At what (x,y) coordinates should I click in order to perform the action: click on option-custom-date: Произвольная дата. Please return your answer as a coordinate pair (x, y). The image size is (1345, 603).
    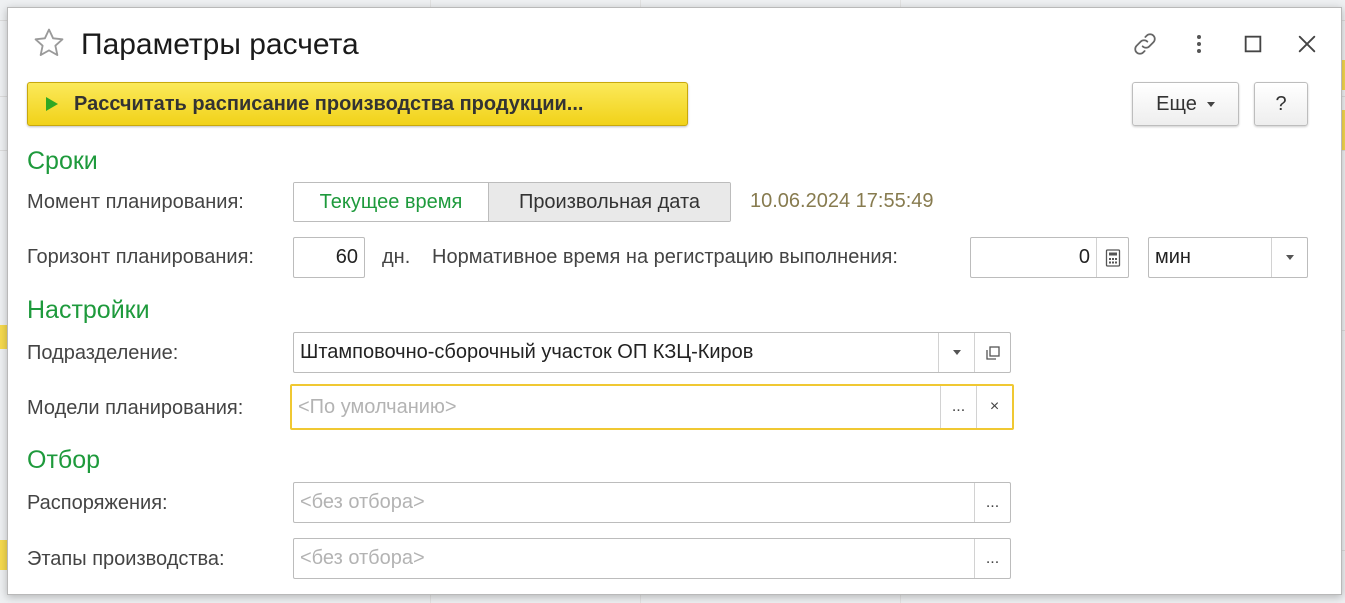
    Looking at the image, I should click on (609, 202).